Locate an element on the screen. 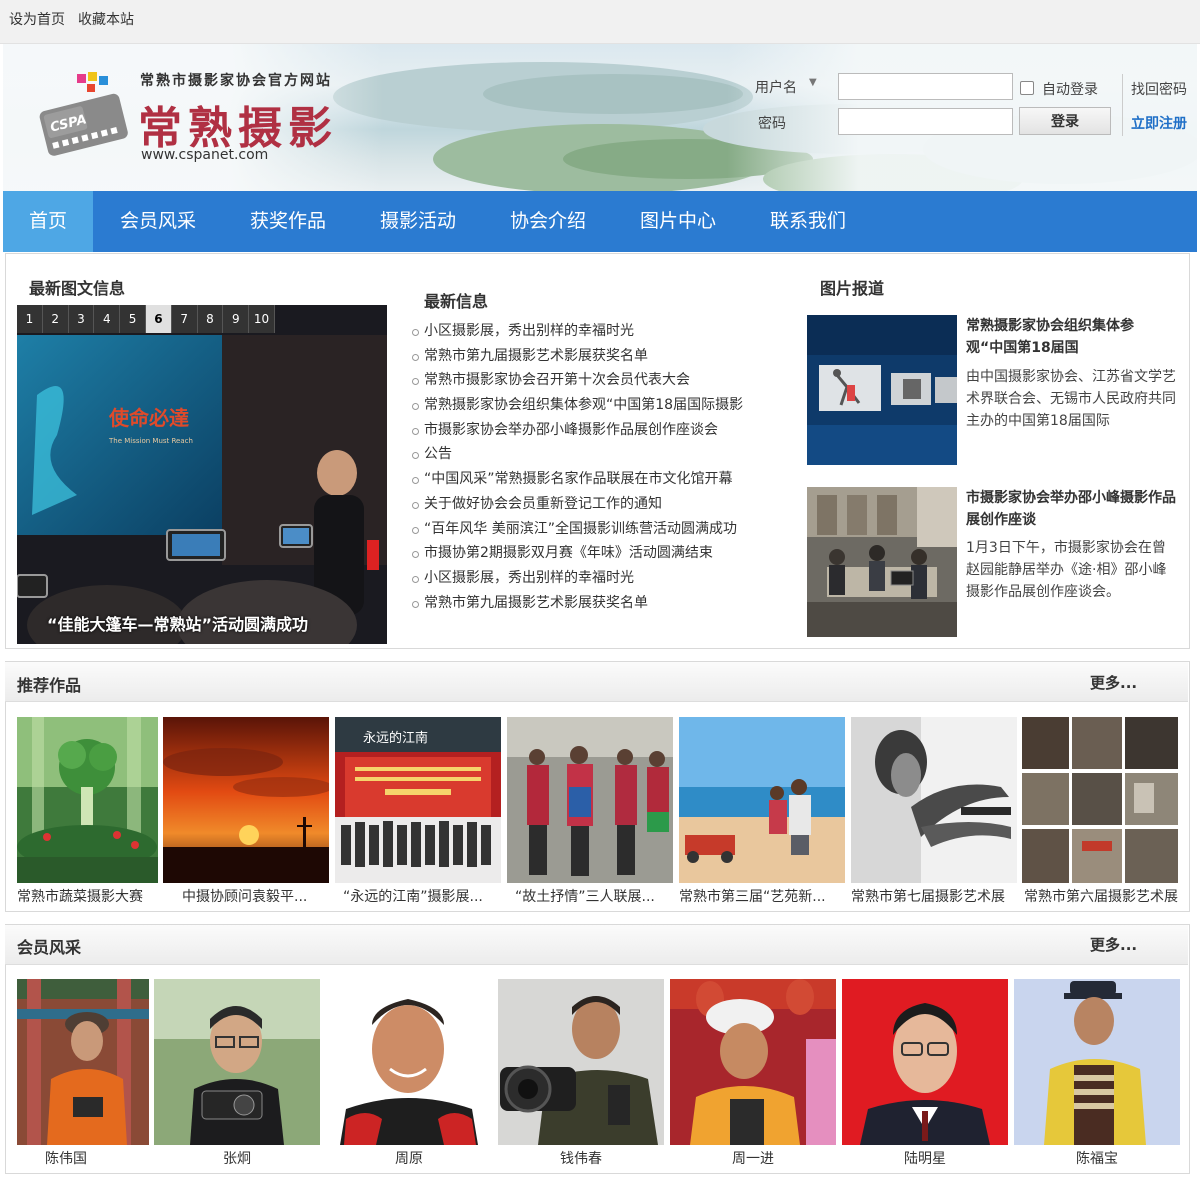  member-name: 周一进 is located at coordinates (753, 1158).